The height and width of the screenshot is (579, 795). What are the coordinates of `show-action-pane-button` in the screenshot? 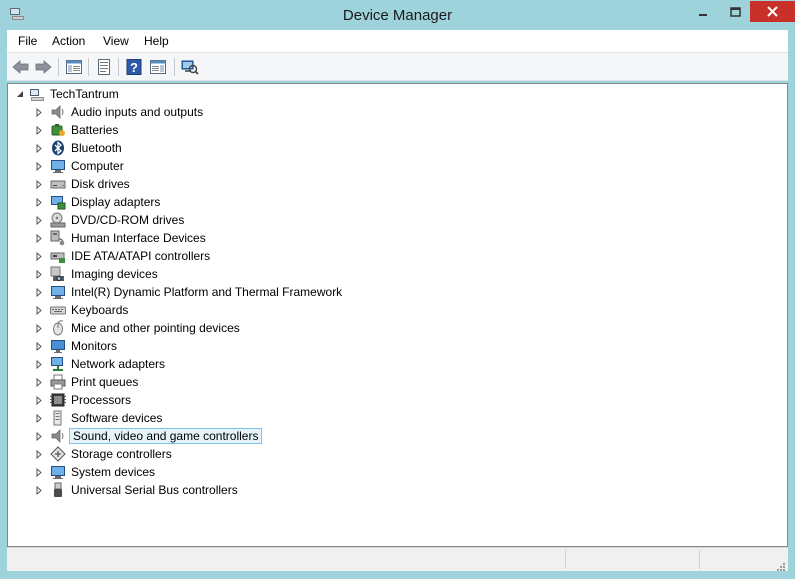 It's located at (158, 67).